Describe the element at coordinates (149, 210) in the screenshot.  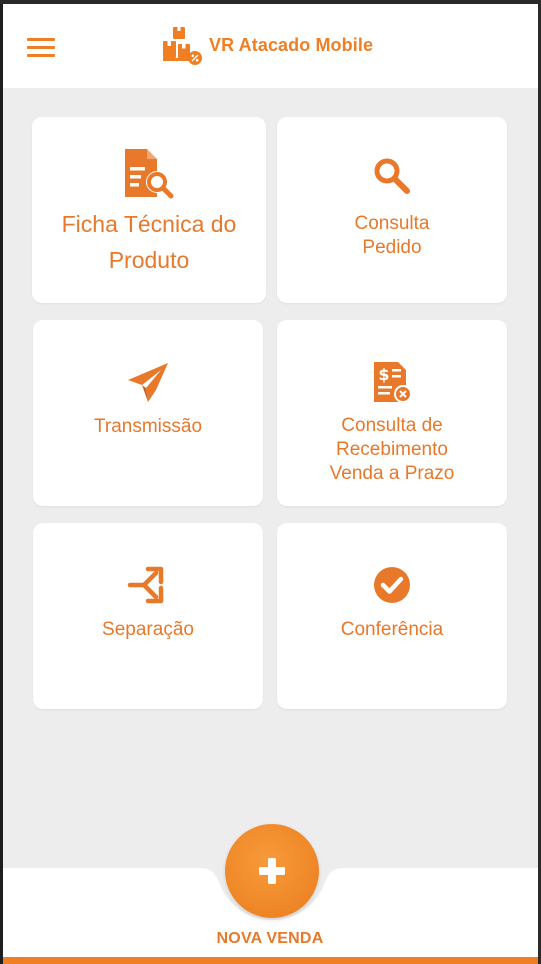
I see `tile-ficha-tecnica: Ficha Técnica do Produto` at that location.